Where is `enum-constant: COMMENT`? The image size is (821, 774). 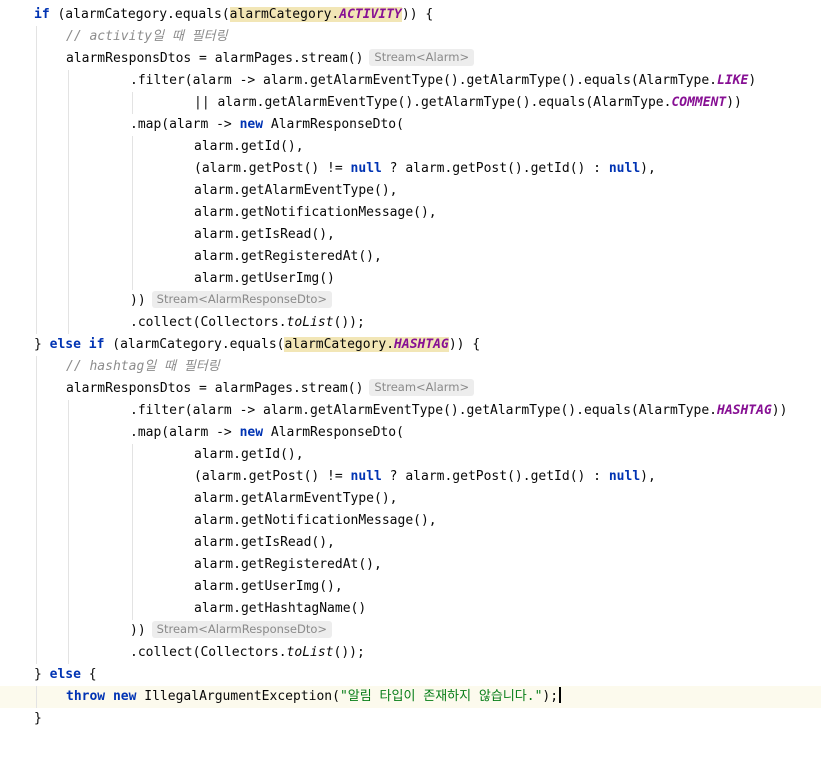 enum-constant: COMMENT is located at coordinates (699, 102).